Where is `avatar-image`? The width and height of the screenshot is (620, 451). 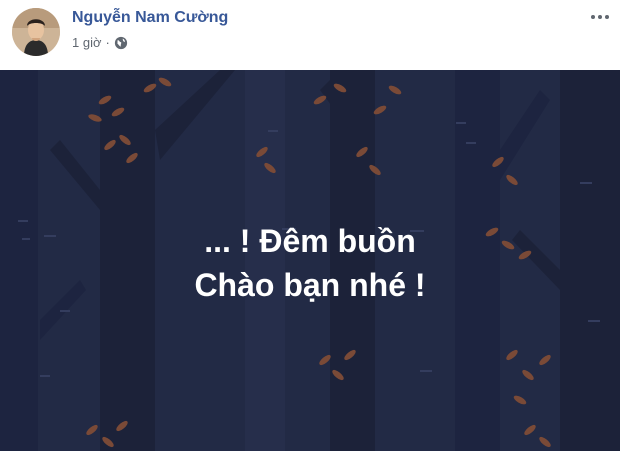 avatar-image is located at coordinates (36, 32).